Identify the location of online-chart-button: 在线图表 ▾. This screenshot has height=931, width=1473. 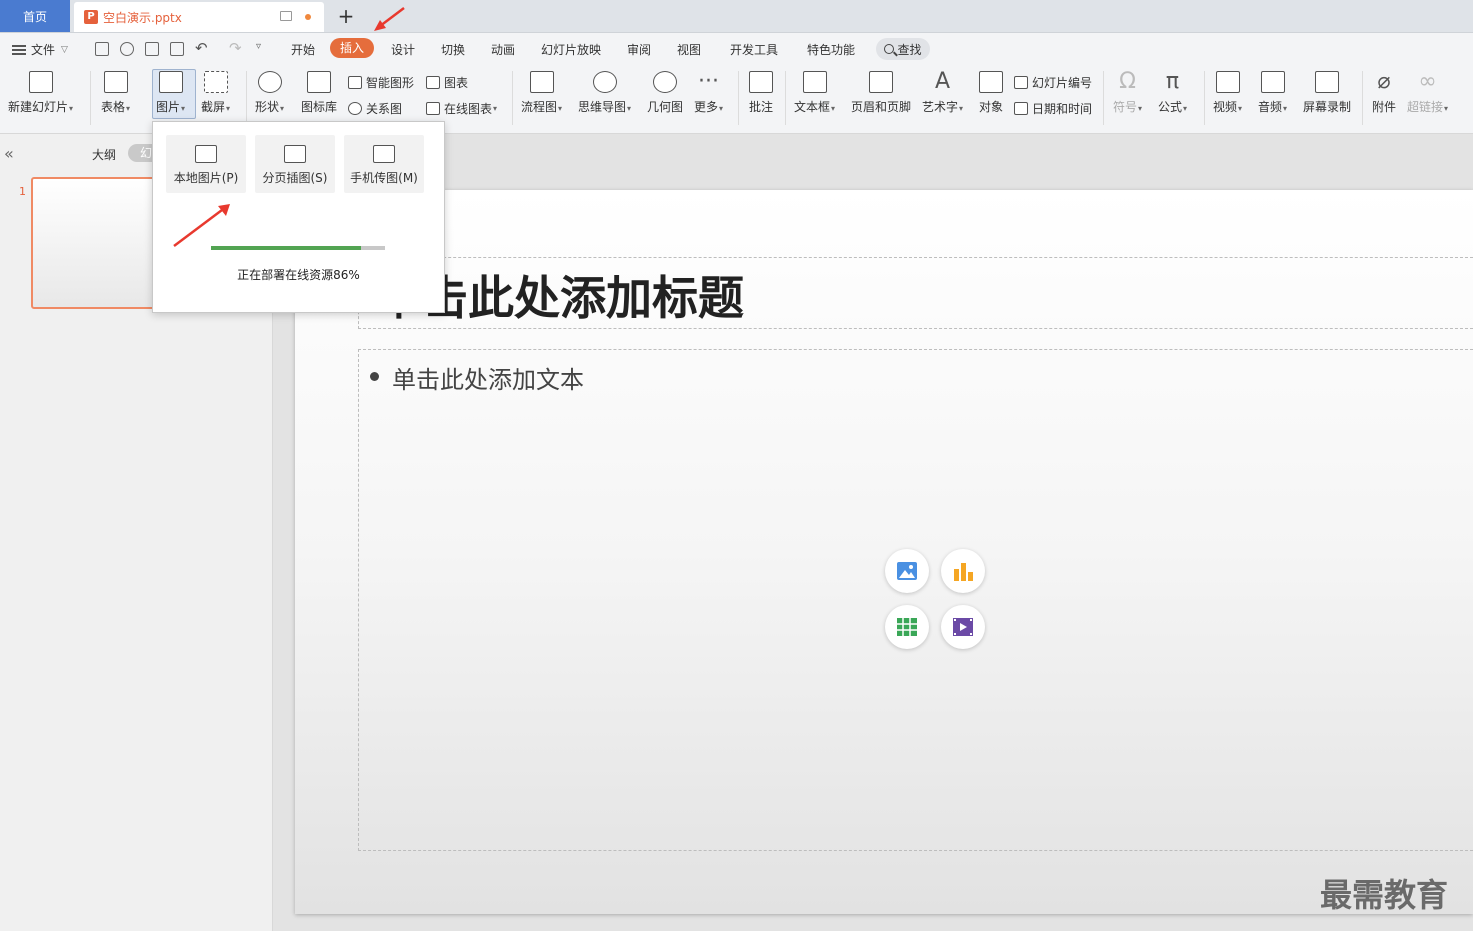
(461, 108).